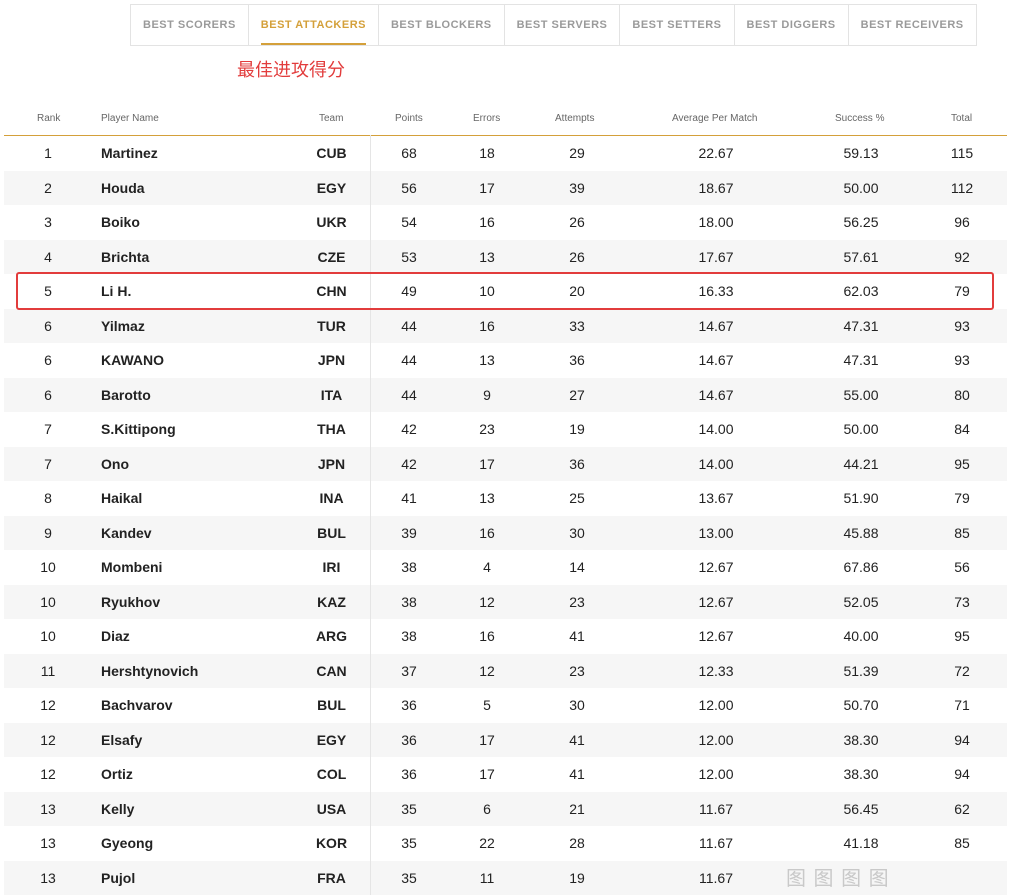  What do you see at coordinates (331, 670) in the screenshot?
I see `cell-team: CAN` at bounding box center [331, 670].